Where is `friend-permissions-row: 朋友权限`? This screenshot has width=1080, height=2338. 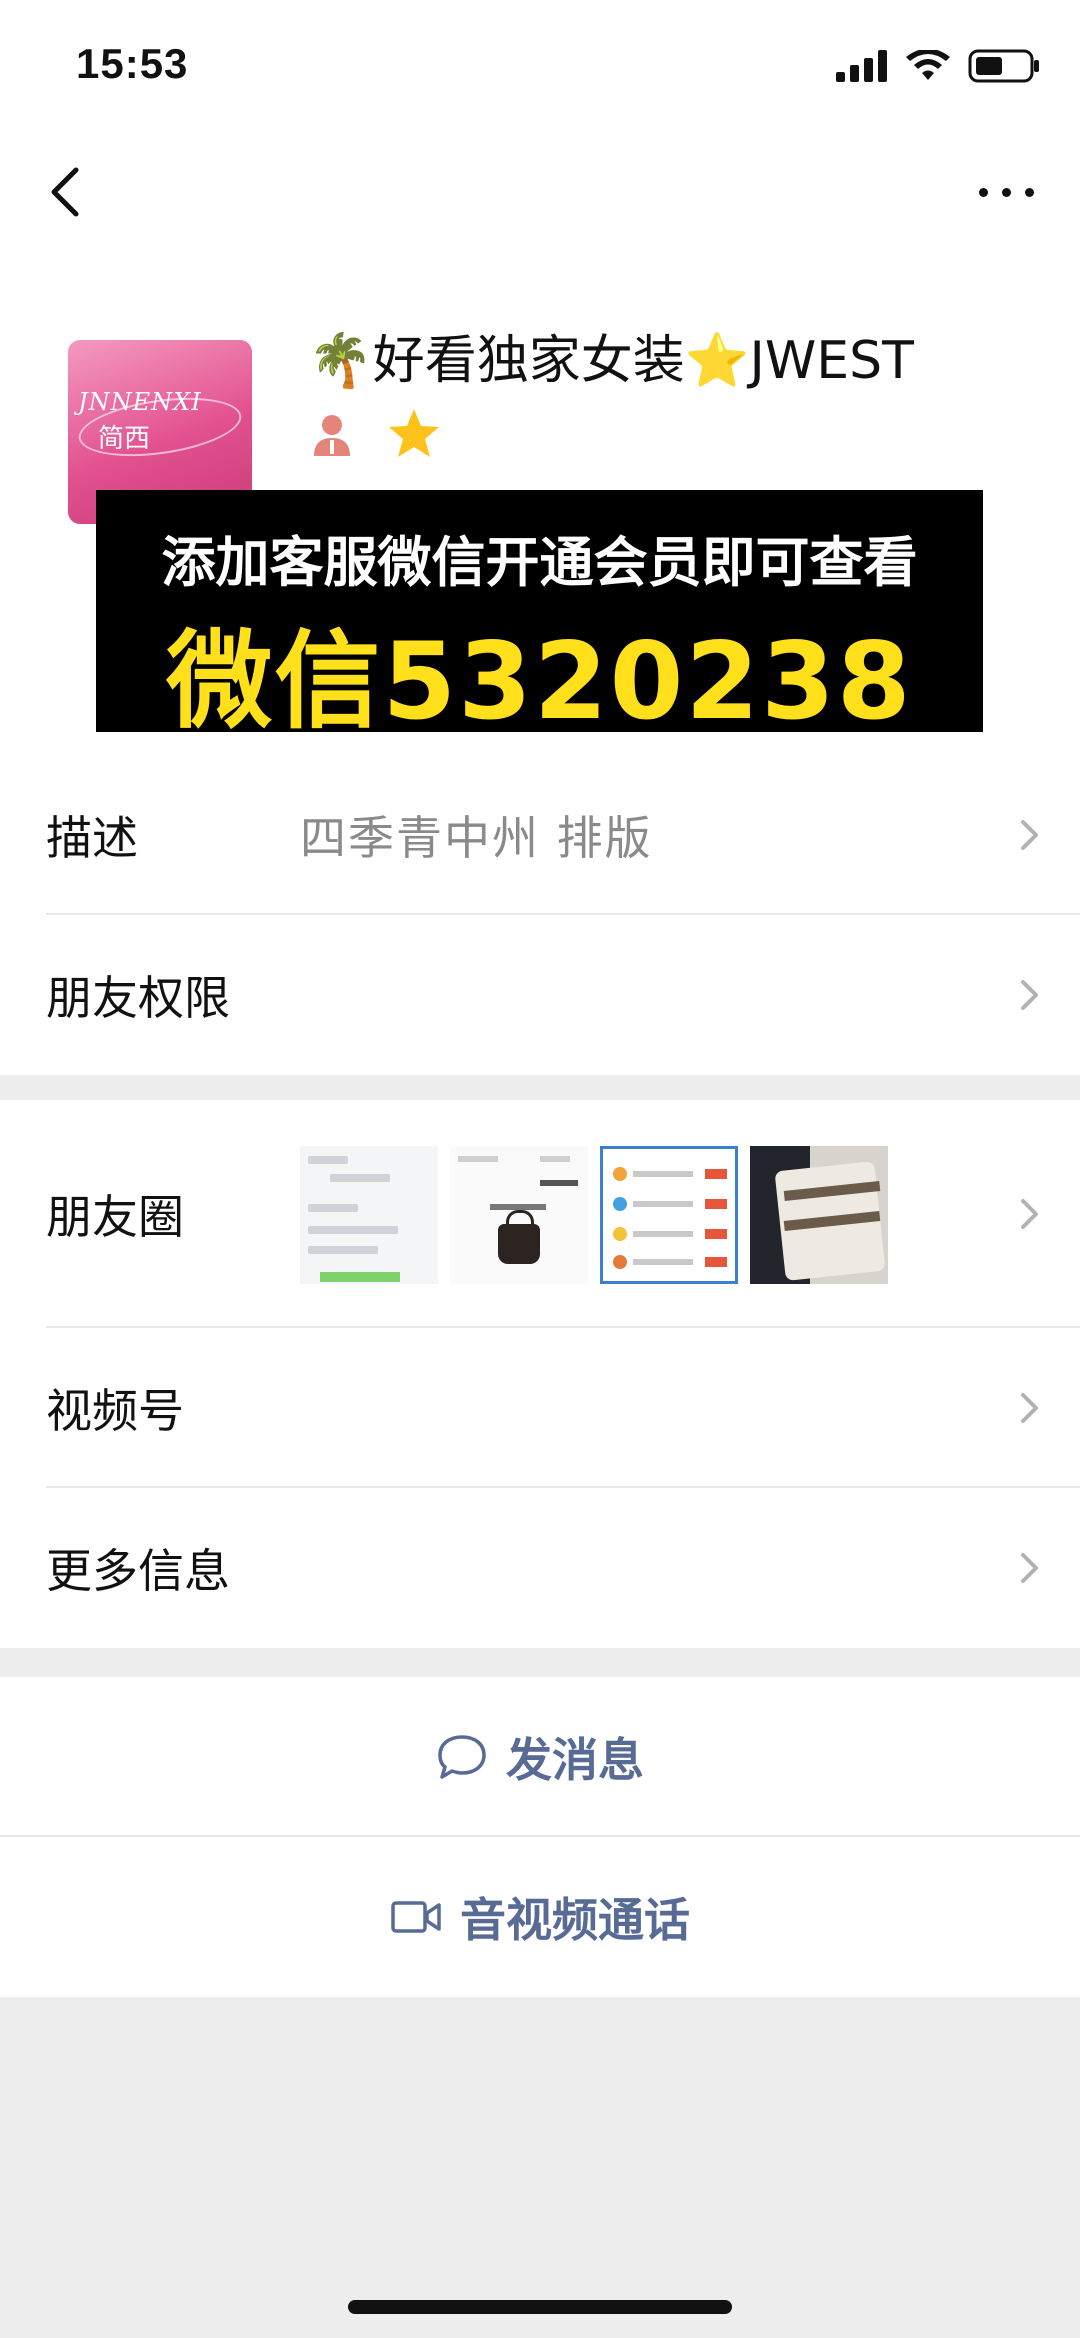 friend-permissions-row: 朋友权限 is located at coordinates (540, 995).